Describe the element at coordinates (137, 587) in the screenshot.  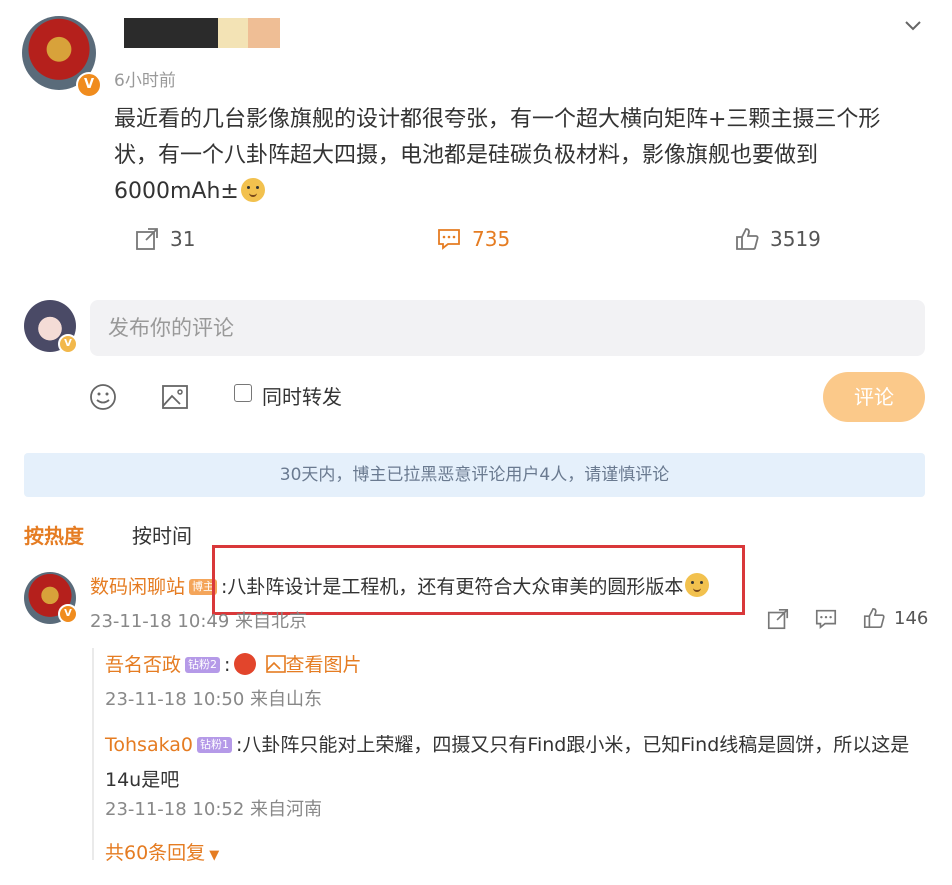
I see `commenter-name: 数码闲聊站` at that location.